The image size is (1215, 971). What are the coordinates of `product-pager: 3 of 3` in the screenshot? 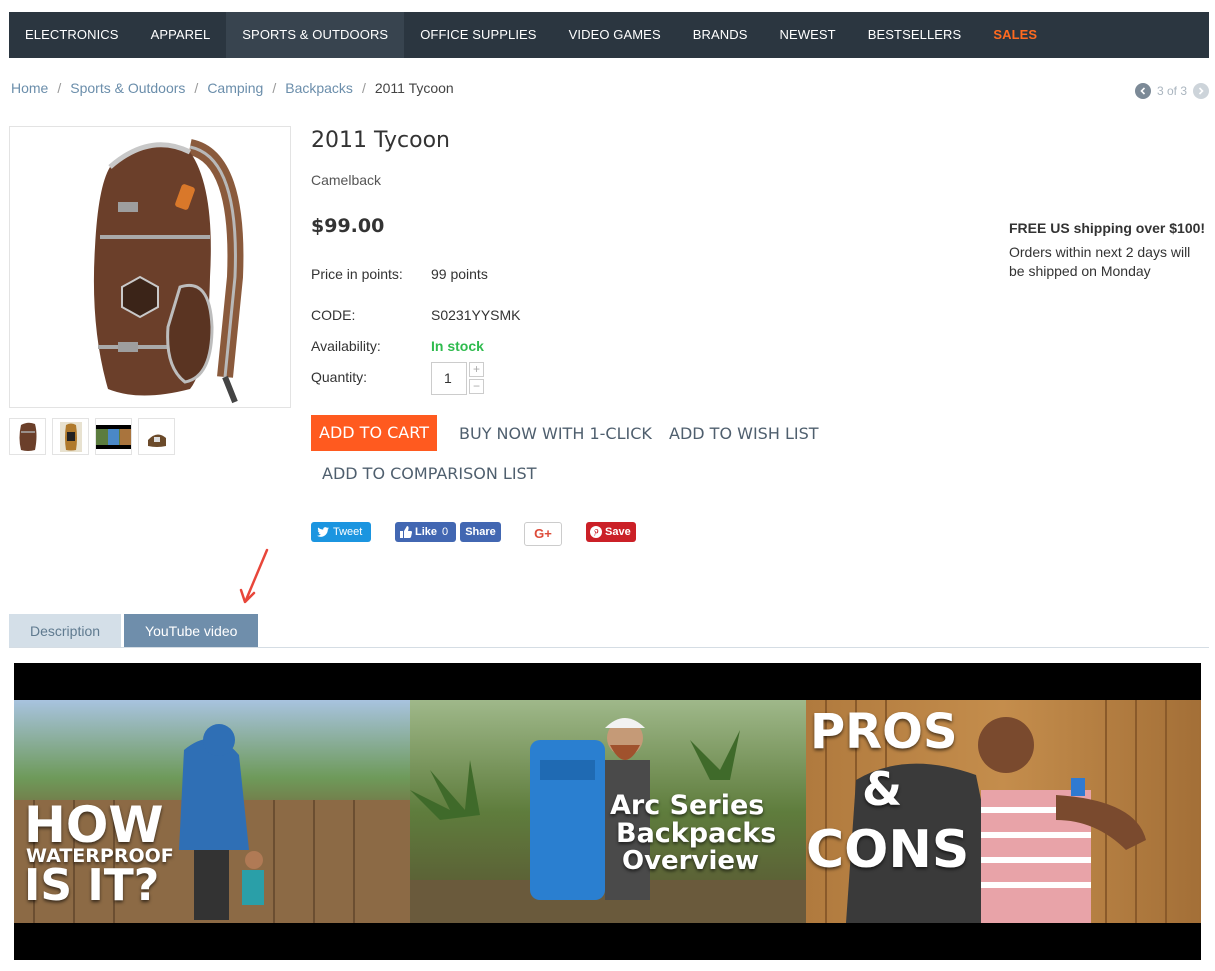 It's located at (1171, 91).